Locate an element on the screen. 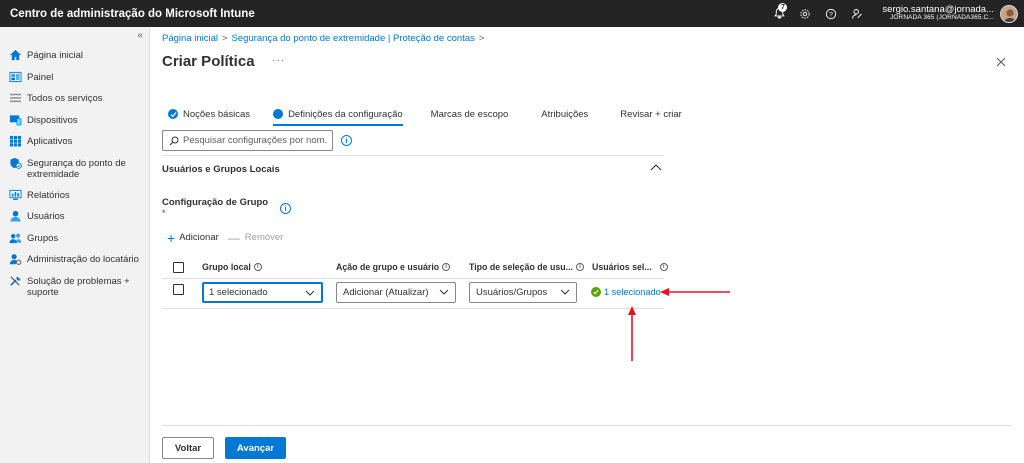  sidebar-item-apps: Aplicativos is located at coordinates (75, 146).